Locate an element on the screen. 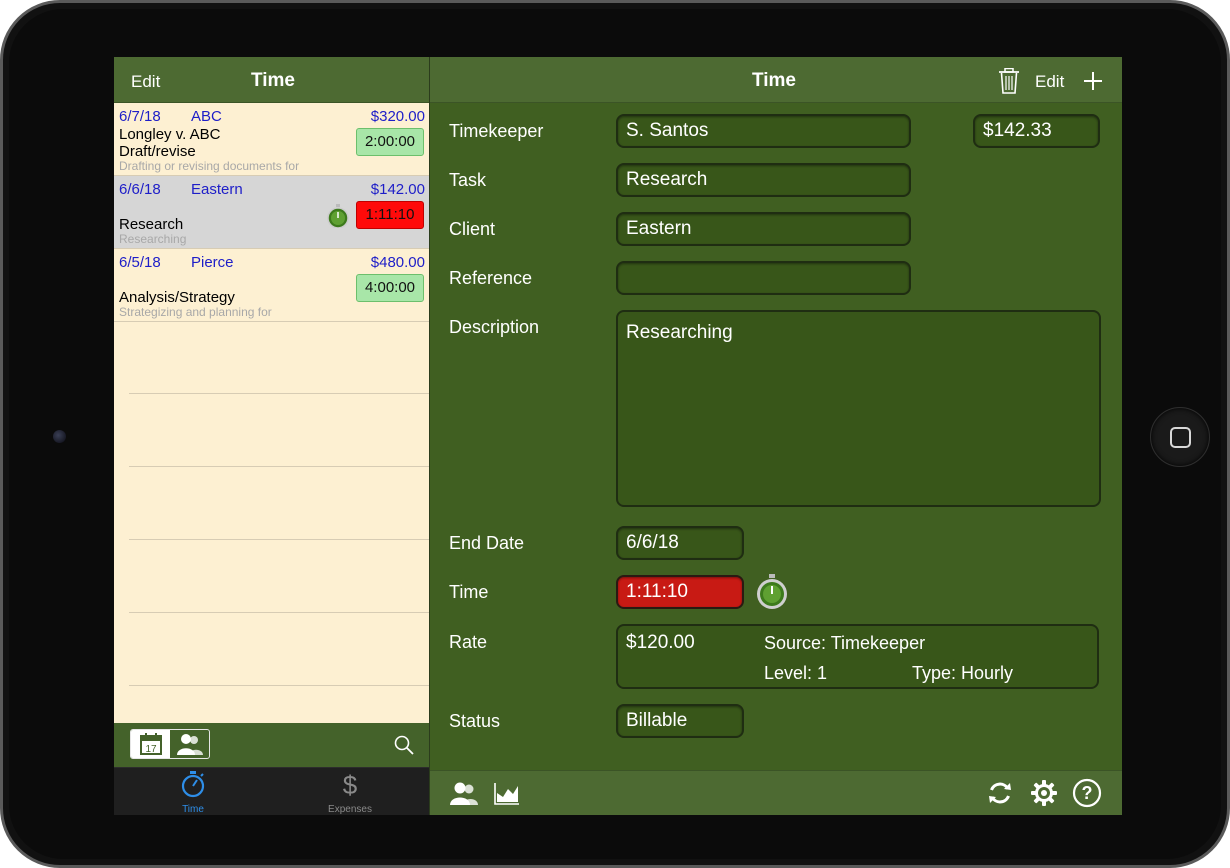 The image size is (1230, 868). rate-label: Rate is located at coordinates (468, 642).